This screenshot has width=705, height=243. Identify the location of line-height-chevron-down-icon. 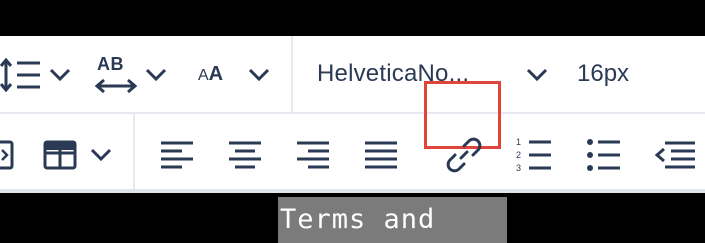
(60, 75).